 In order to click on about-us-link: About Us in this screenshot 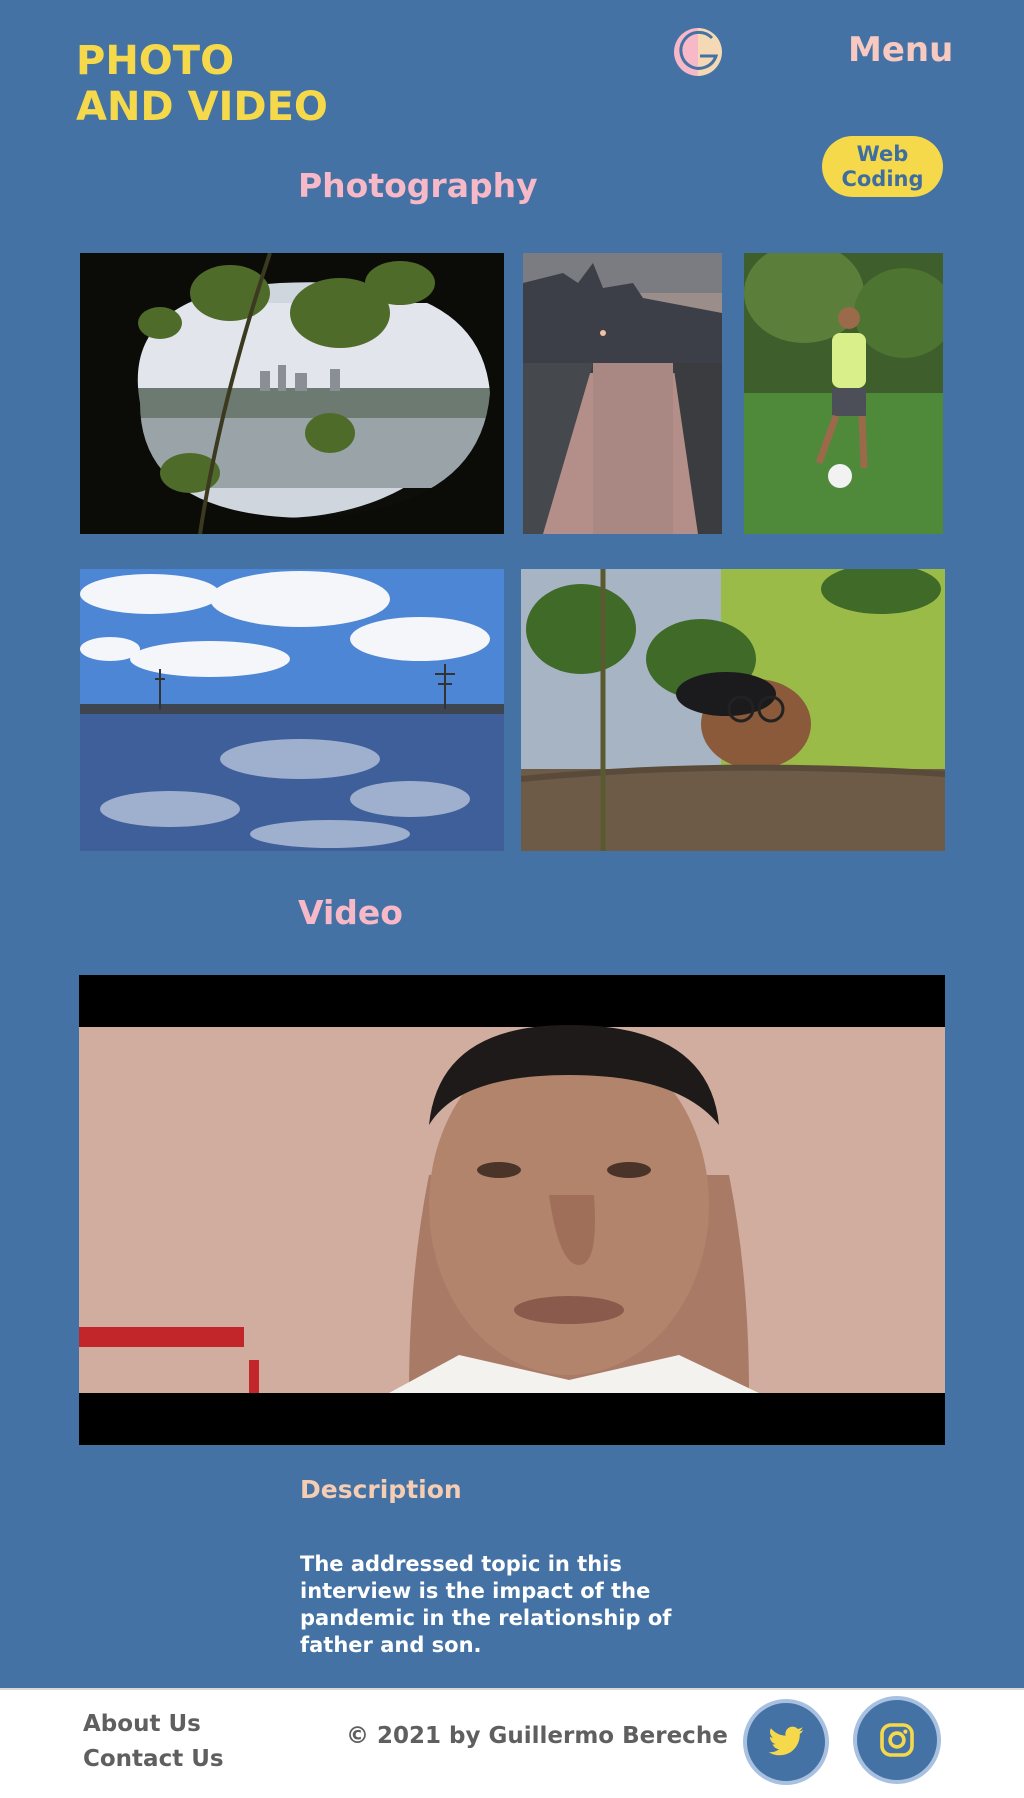, I will do `click(142, 1724)`.